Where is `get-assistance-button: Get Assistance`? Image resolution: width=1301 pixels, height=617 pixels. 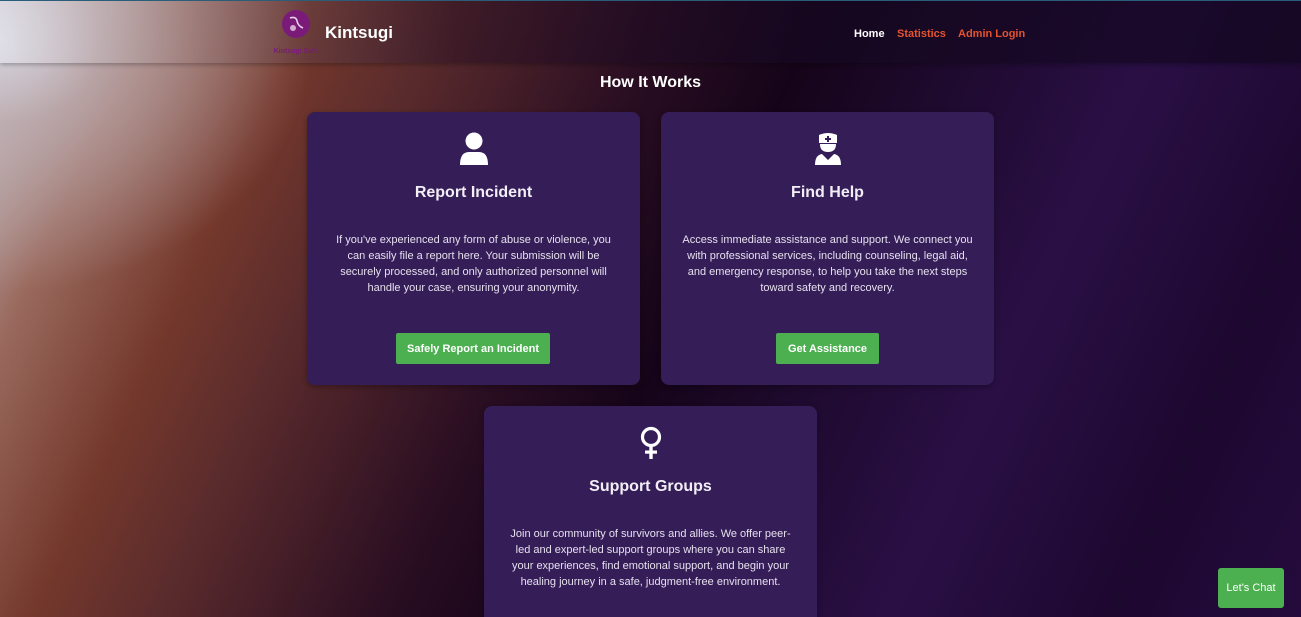
get-assistance-button: Get Assistance is located at coordinates (827, 348).